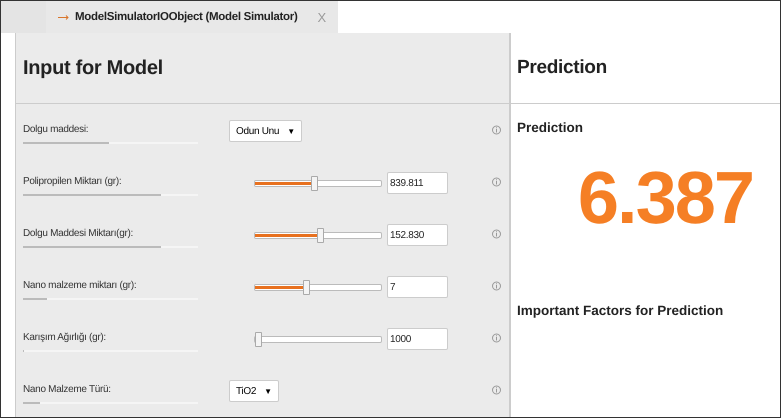 The image size is (781, 418). Describe the element at coordinates (645, 68) in the screenshot. I see `panel-title: Prediction` at that location.